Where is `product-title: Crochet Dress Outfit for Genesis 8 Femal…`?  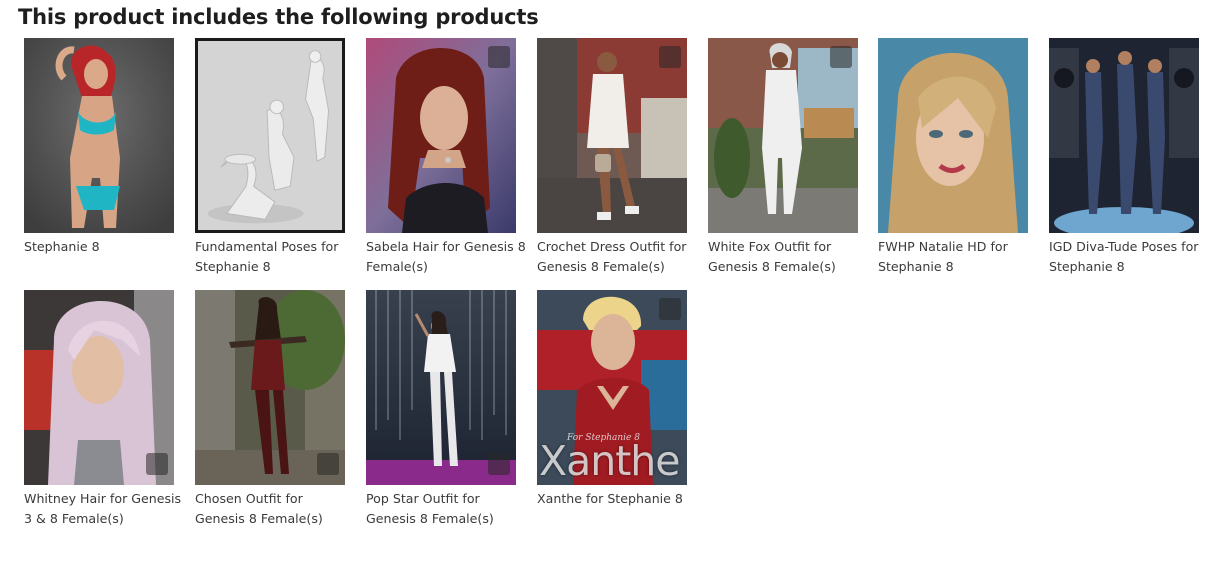
product-title: Crochet Dress Outfit for Genesis 8 Femal… is located at coordinates (617, 257).